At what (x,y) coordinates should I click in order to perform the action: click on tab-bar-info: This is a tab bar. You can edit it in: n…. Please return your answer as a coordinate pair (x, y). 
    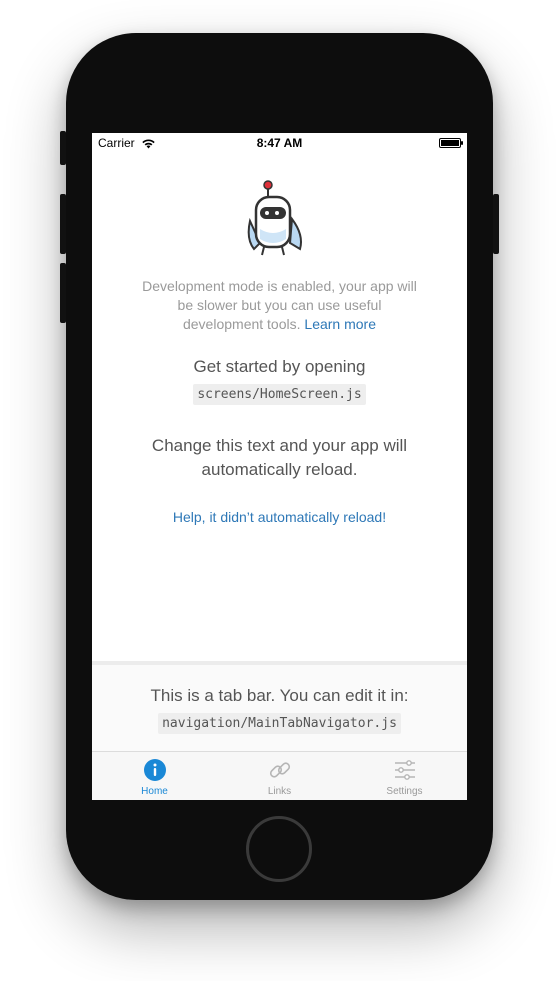
    Looking at the image, I should click on (279, 706).